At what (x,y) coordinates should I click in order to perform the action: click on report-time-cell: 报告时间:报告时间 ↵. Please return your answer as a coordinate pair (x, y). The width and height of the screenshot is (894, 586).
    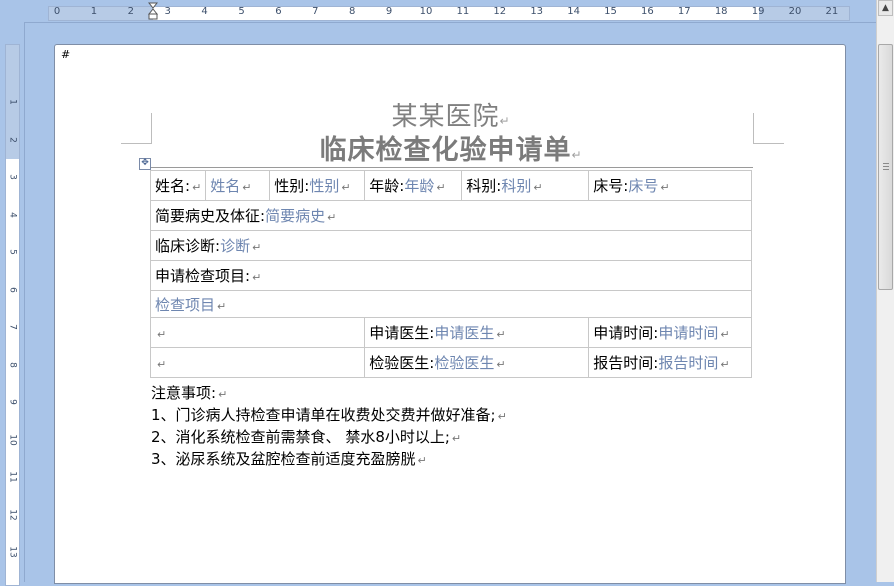
    Looking at the image, I should click on (670, 362).